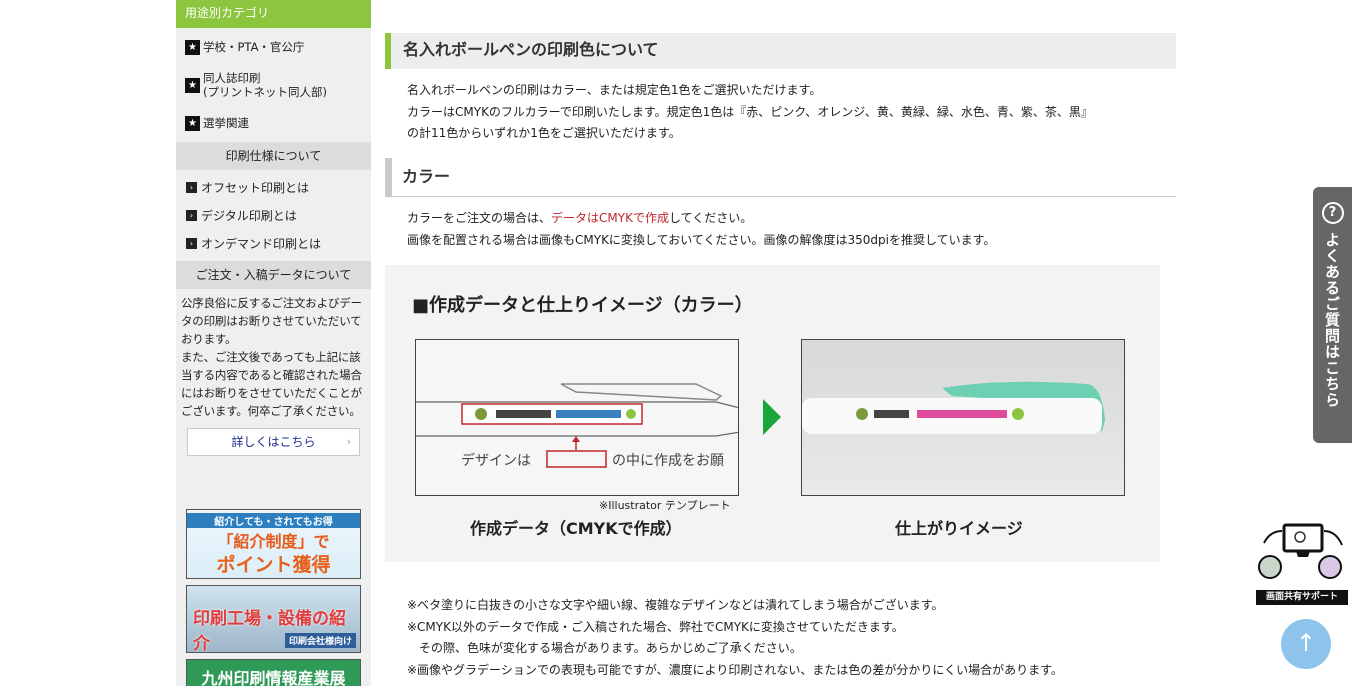 Image resolution: width=1352 pixels, height=686 pixels. I want to click on screen-share-label: 画面共有サポート, so click(1302, 597).